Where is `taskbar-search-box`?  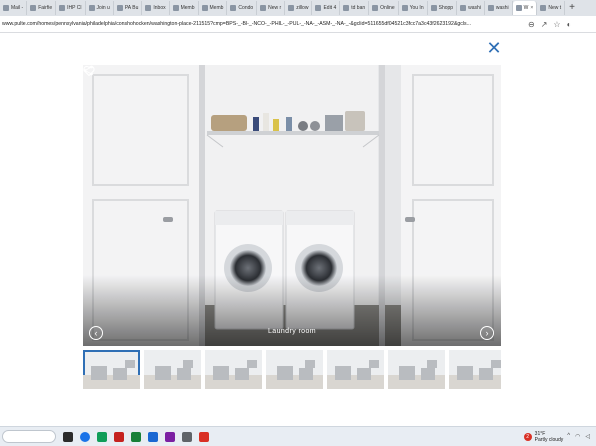
taskbar-search-box is located at coordinates (29, 436).